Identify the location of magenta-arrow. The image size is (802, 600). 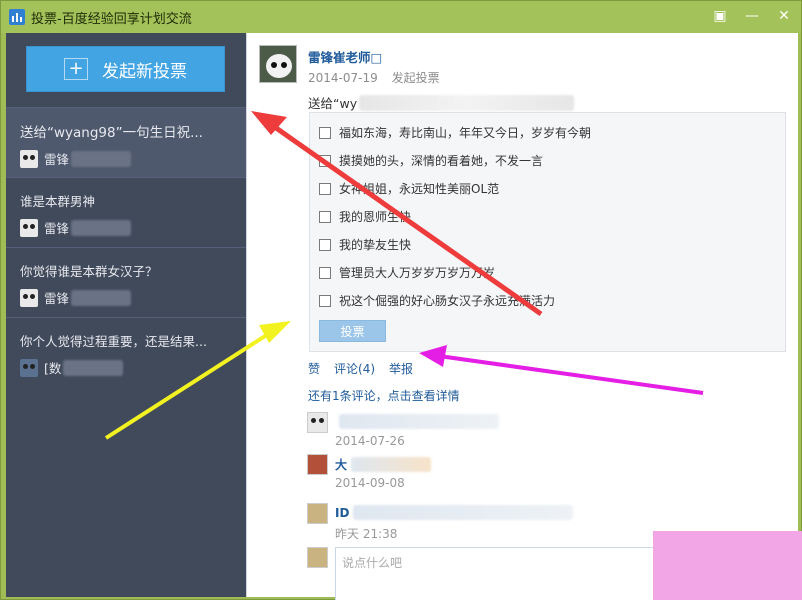
(561, 370).